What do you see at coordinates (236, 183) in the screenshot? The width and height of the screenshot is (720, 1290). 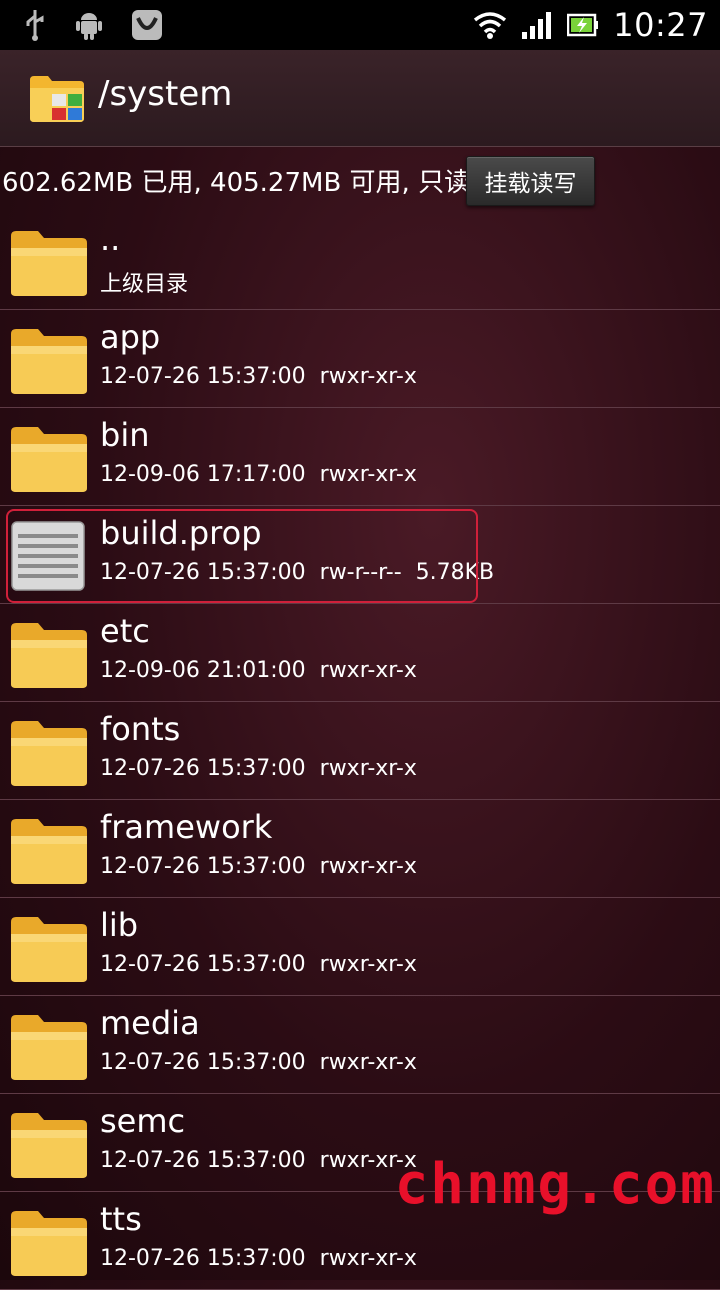 I see `storage-text: 602.62MB 已用, 405.27MB 可用, 只读` at bounding box center [236, 183].